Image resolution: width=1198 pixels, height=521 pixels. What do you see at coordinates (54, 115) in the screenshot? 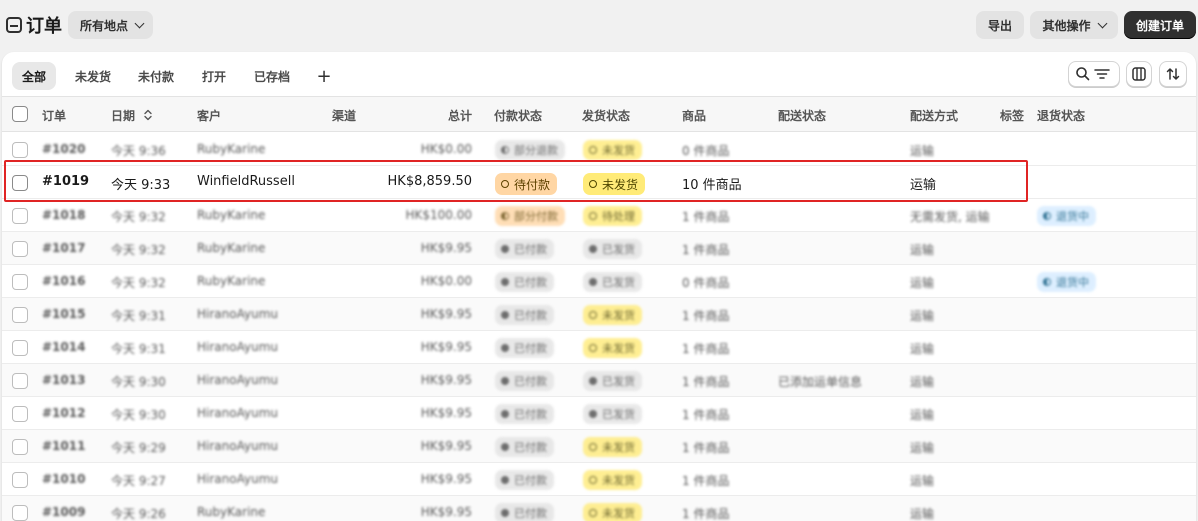
I see `column-order: 订单` at bounding box center [54, 115].